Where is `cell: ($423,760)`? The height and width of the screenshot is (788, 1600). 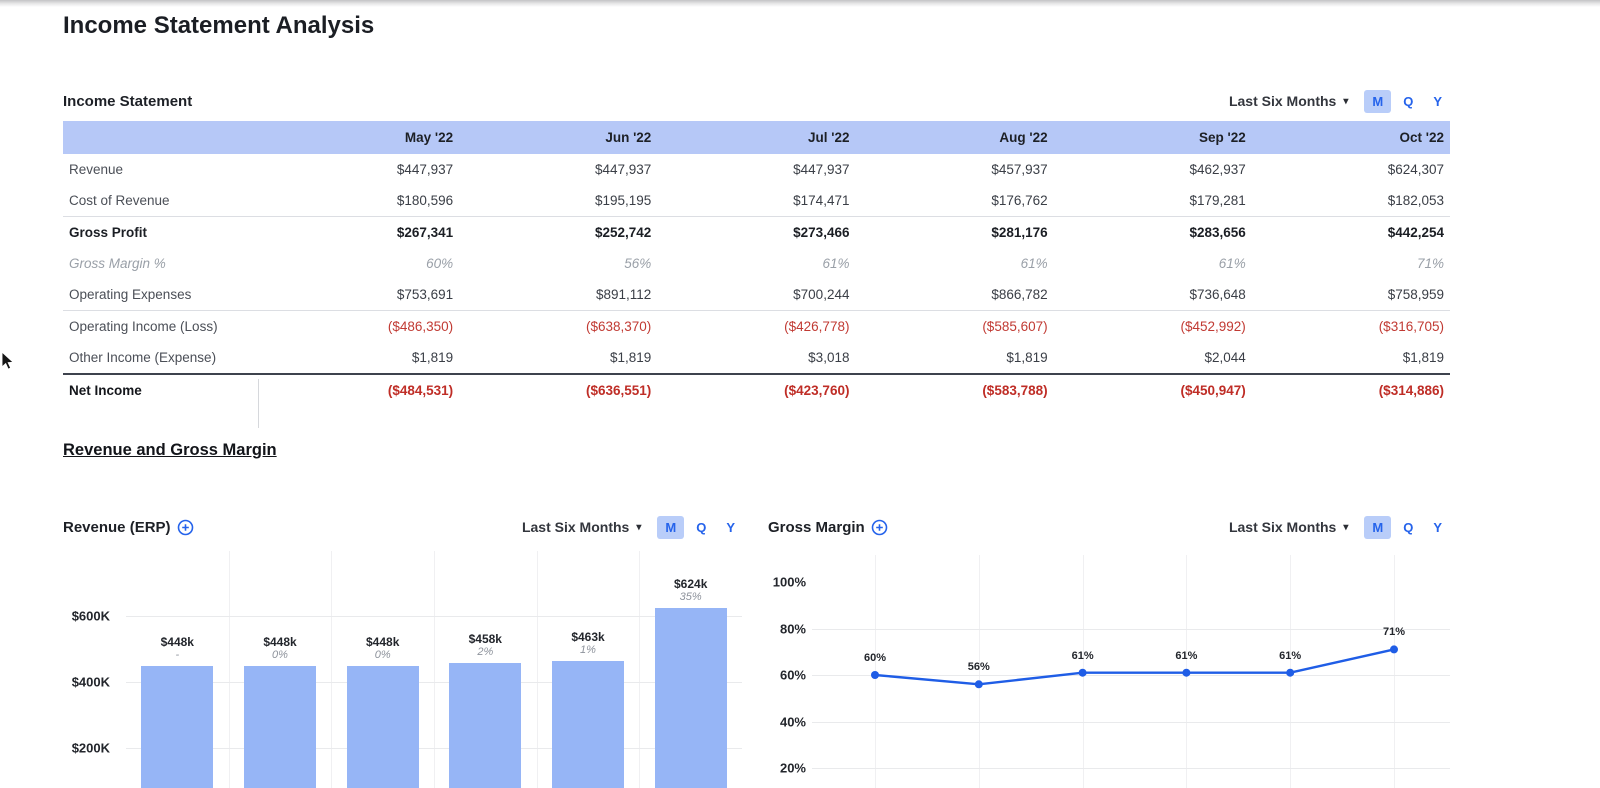
cell: ($423,760) is located at coordinates (756, 389).